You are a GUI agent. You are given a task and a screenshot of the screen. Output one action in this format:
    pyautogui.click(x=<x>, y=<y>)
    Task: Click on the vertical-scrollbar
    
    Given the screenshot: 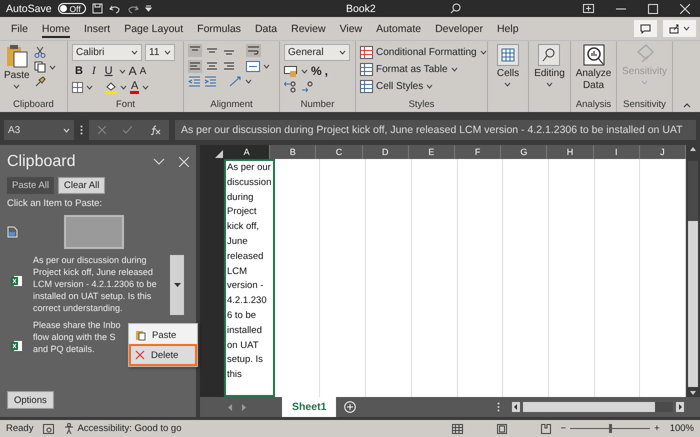 What is the action you would take?
    pyautogui.click(x=693, y=274)
    